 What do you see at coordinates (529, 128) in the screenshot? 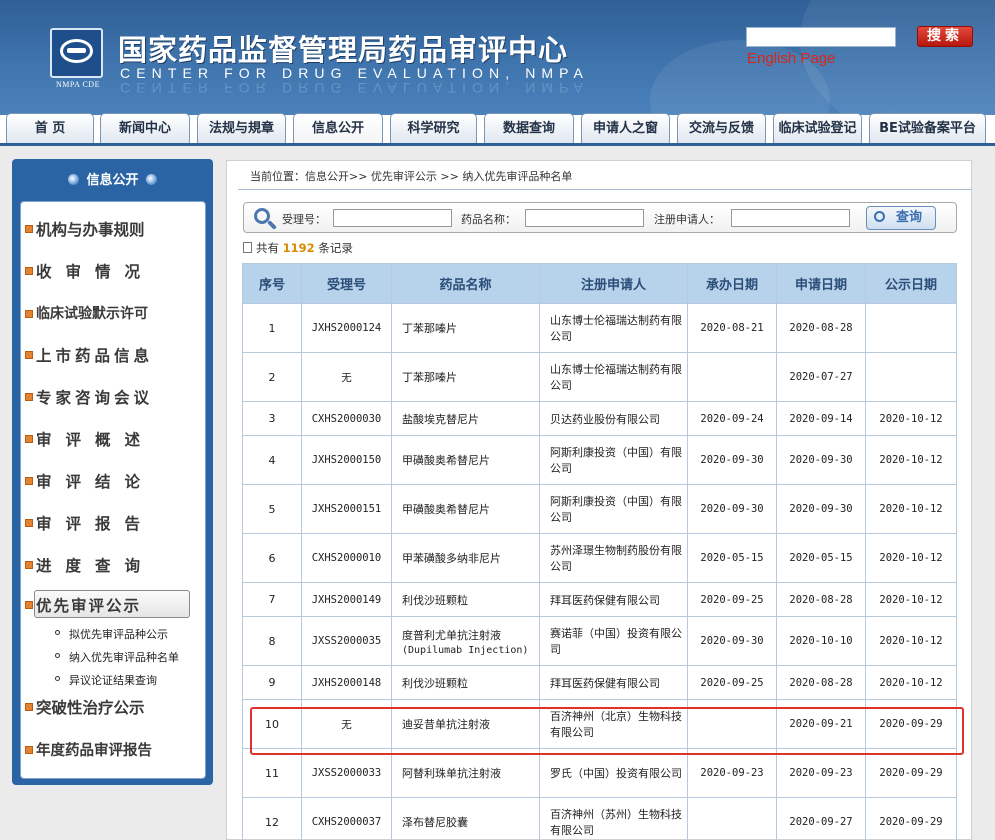
I see `tab-data-query: 数据查询` at bounding box center [529, 128].